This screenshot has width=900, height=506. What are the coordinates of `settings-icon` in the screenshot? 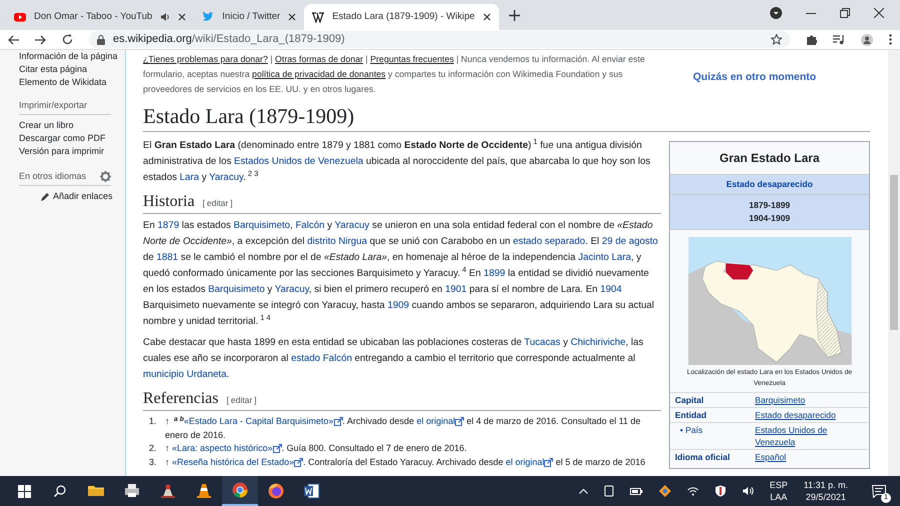 It's located at (105, 176).